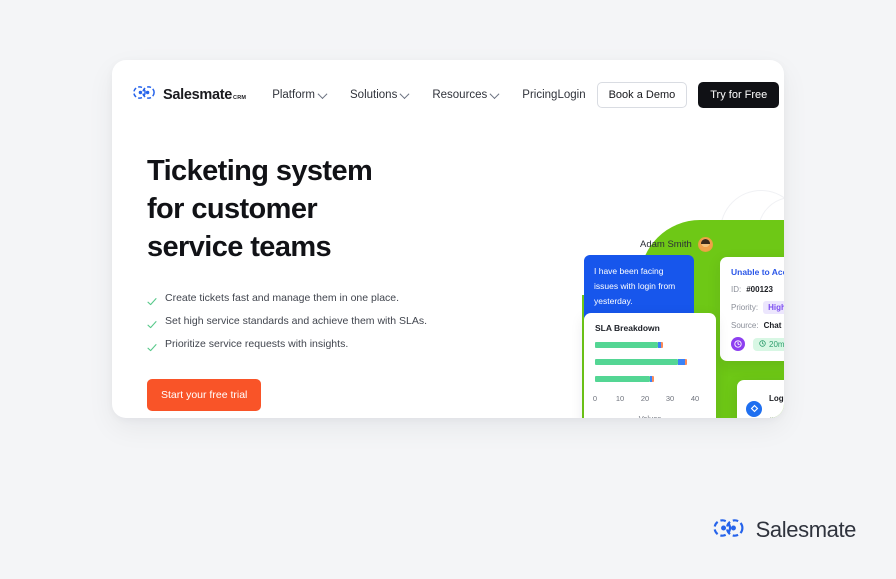  Describe the element at coordinates (745, 307) in the screenshot. I see `ticket-priority-label: Priority:` at that location.